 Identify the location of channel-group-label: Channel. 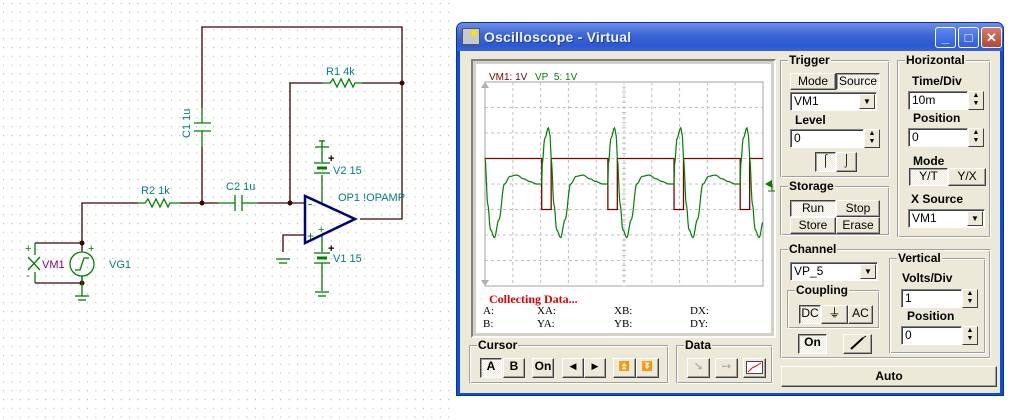
(813, 249).